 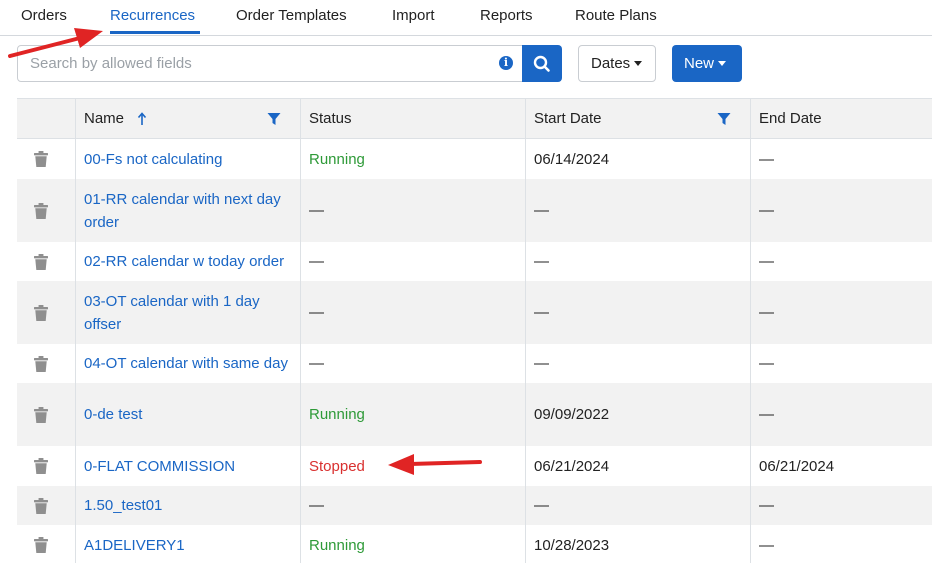 I want to click on header-name-label: Name, so click(x=104, y=118).